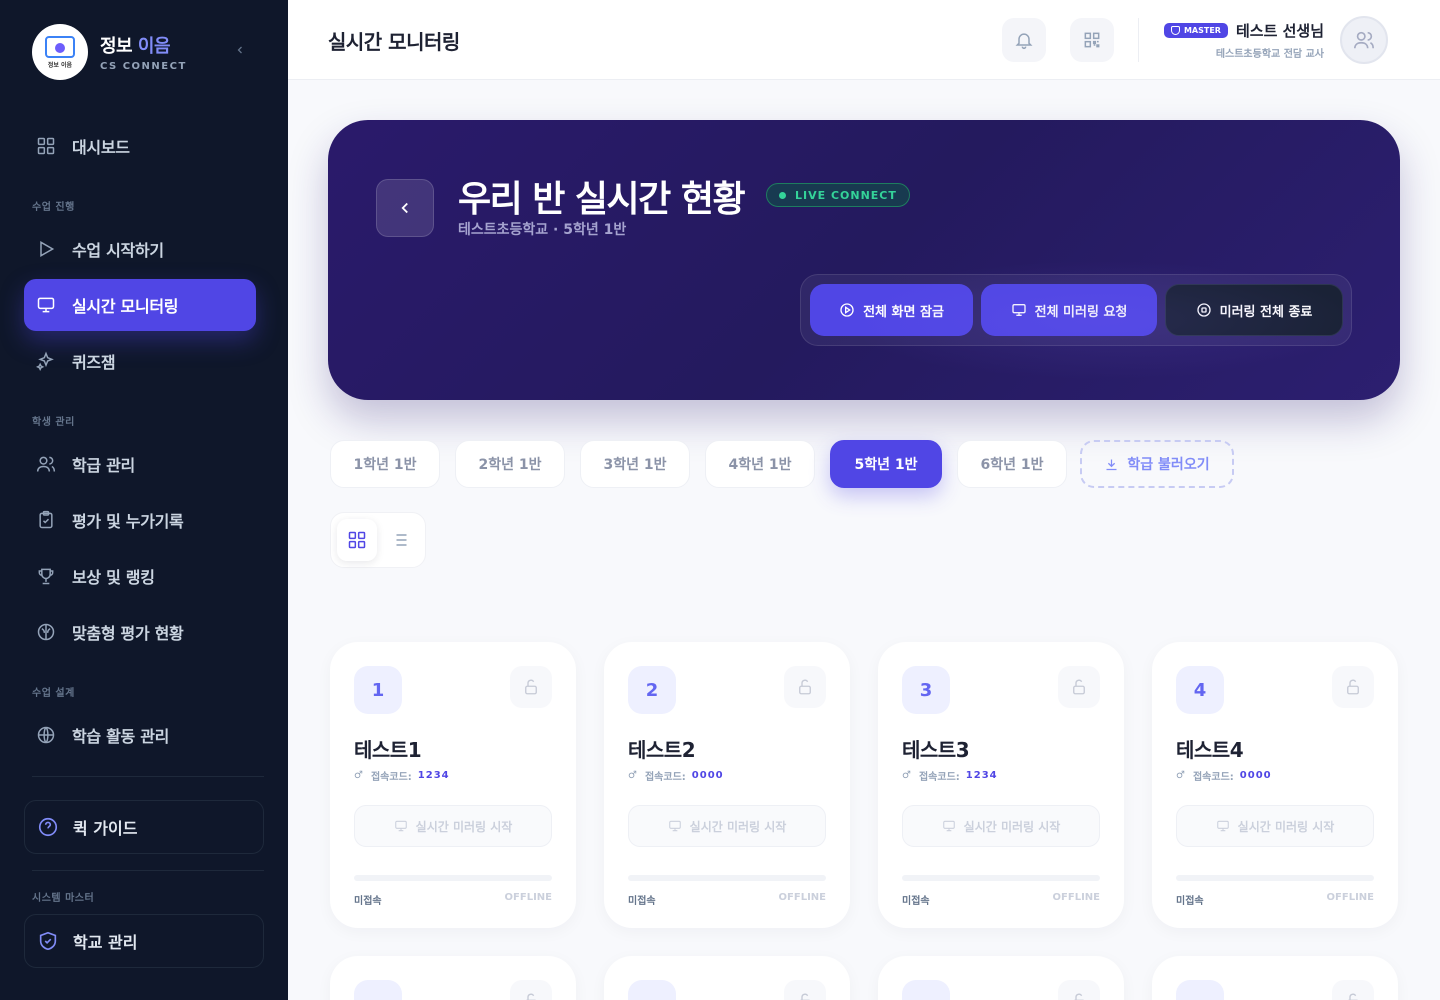 This screenshot has width=1440, height=1000. What do you see at coordinates (94, 362) in the screenshot?
I see `sidebar-item-label: 퀴즈잼` at bounding box center [94, 362].